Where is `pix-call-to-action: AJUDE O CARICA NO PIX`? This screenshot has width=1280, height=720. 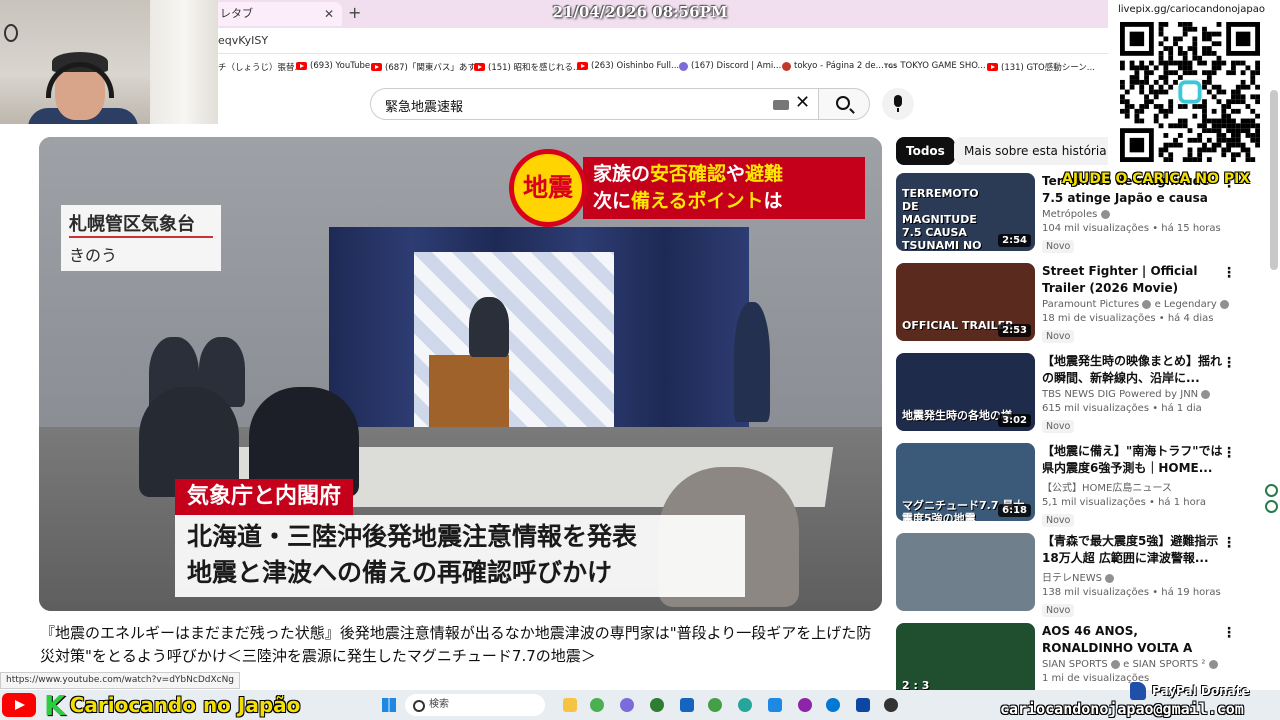 pix-call-to-action: AJUDE O CARICA NO PIX is located at coordinates (1156, 179).